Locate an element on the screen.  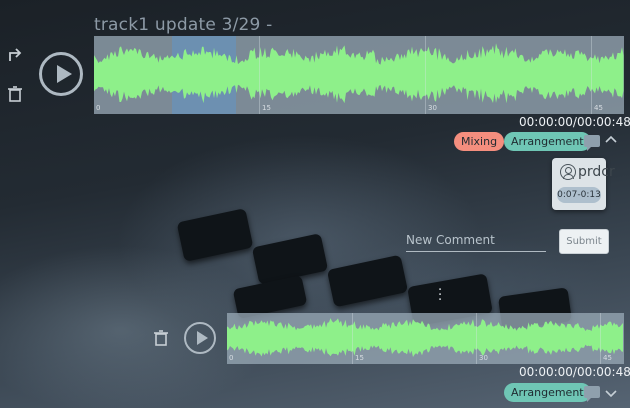
waveform-track2: 0 15 30 45 is located at coordinates (425, 338).